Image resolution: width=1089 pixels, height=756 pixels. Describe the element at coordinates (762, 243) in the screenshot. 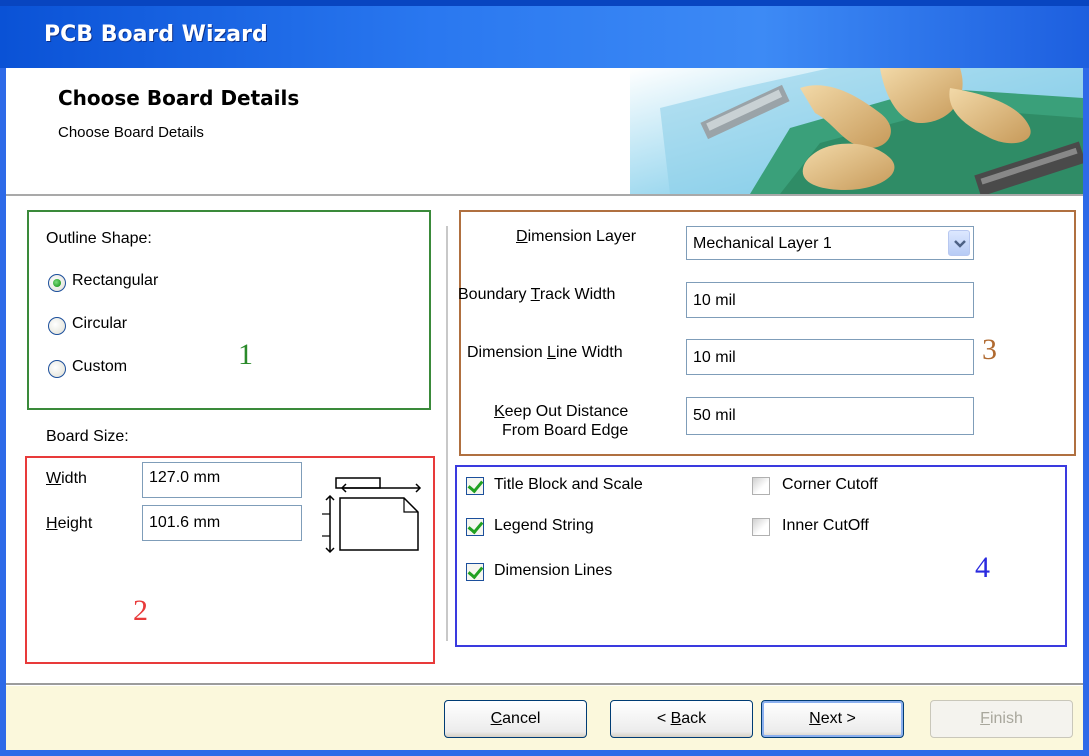

I see `dimension-layer-value: Mechanical Layer 1` at that location.